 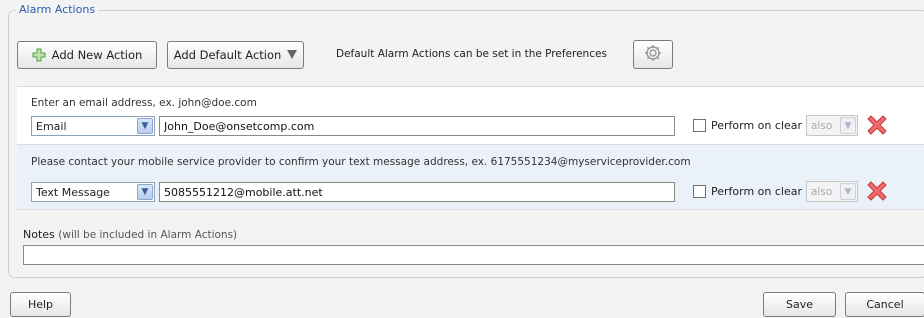 What do you see at coordinates (57, 9) in the screenshot?
I see `group-legend: Alarm Actions` at bounding box center [57, 9].